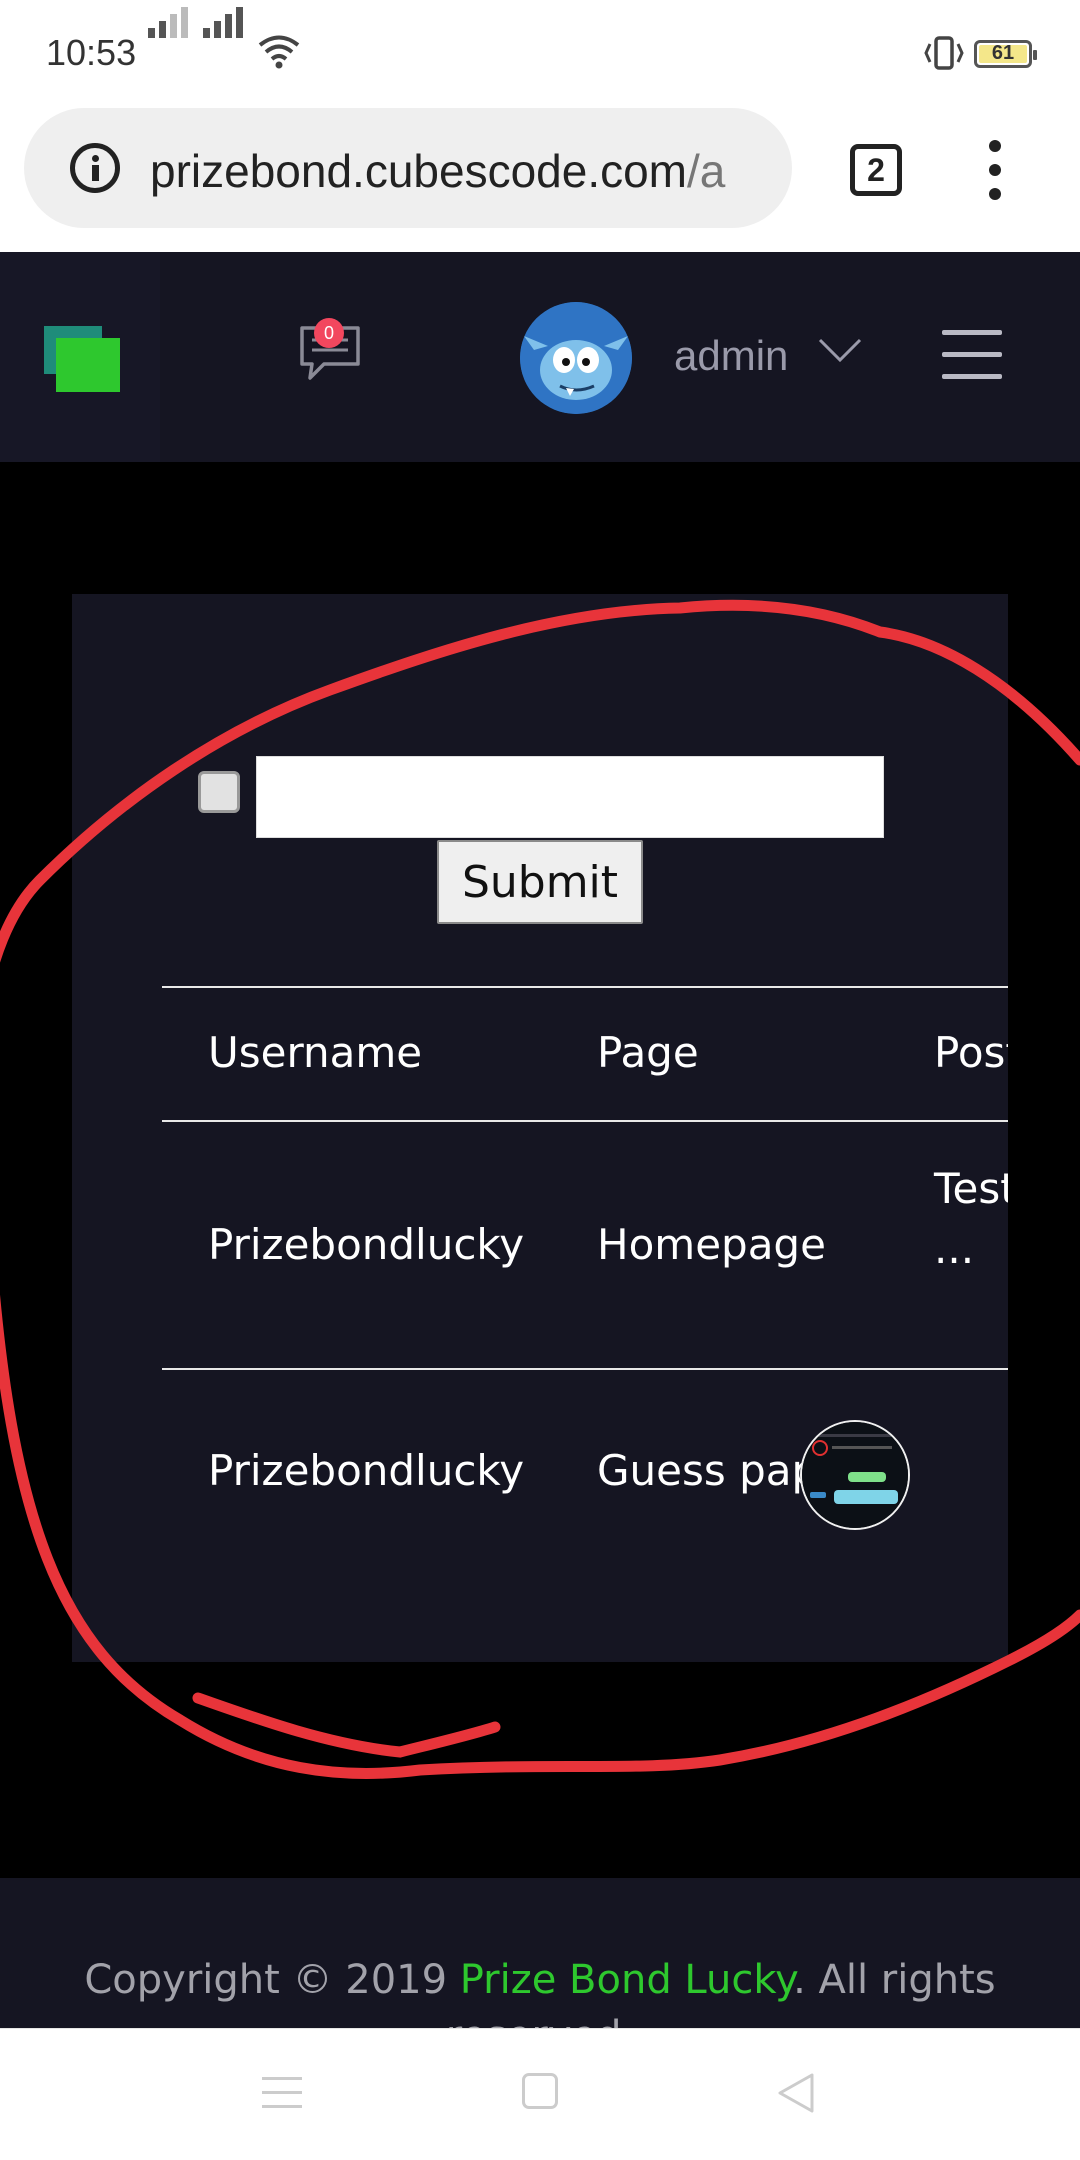  What do you see at coordinates (944, 53) in the screenshot?
I see `vibrate-icon` at bounding box center [944, 53].